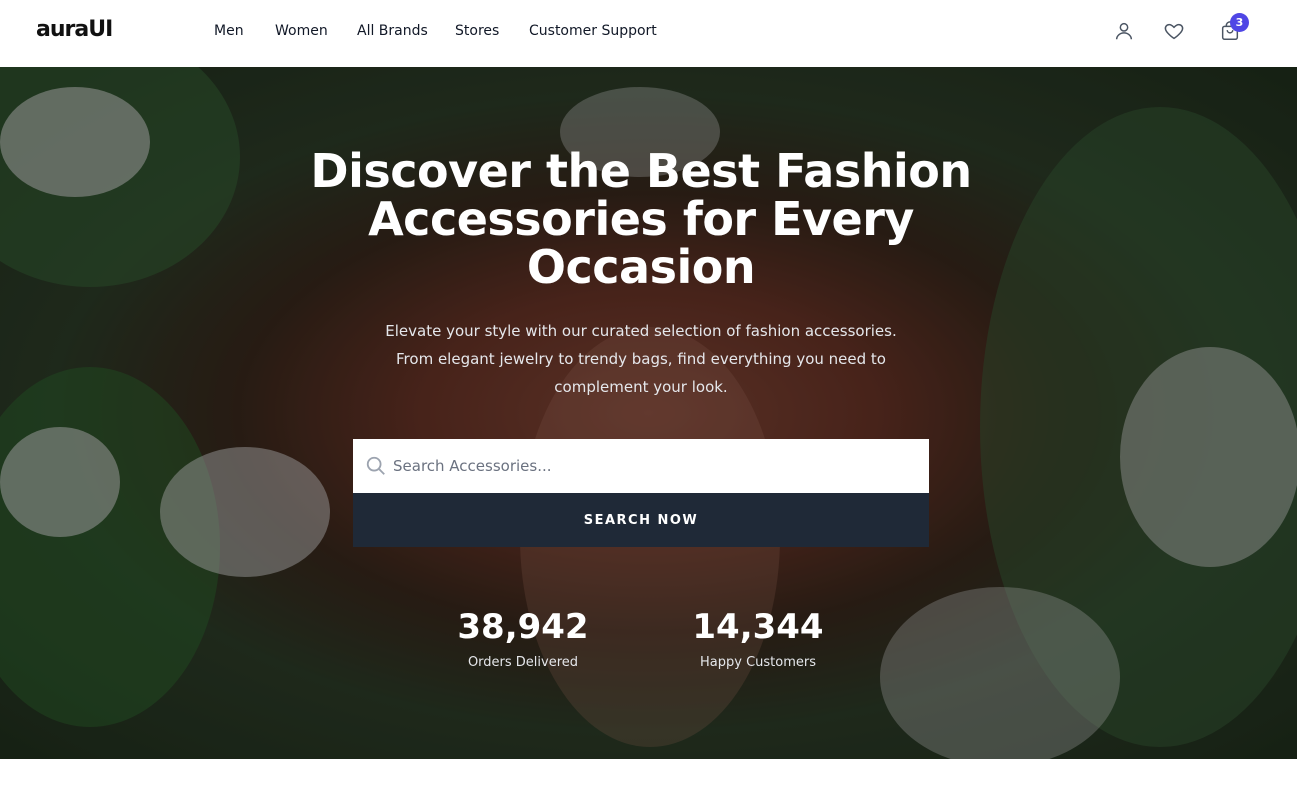 The image size is (1297, 785). Describe the element at coordinates (1175, 32) in the screenshot. I see `heart-icon` at that location.